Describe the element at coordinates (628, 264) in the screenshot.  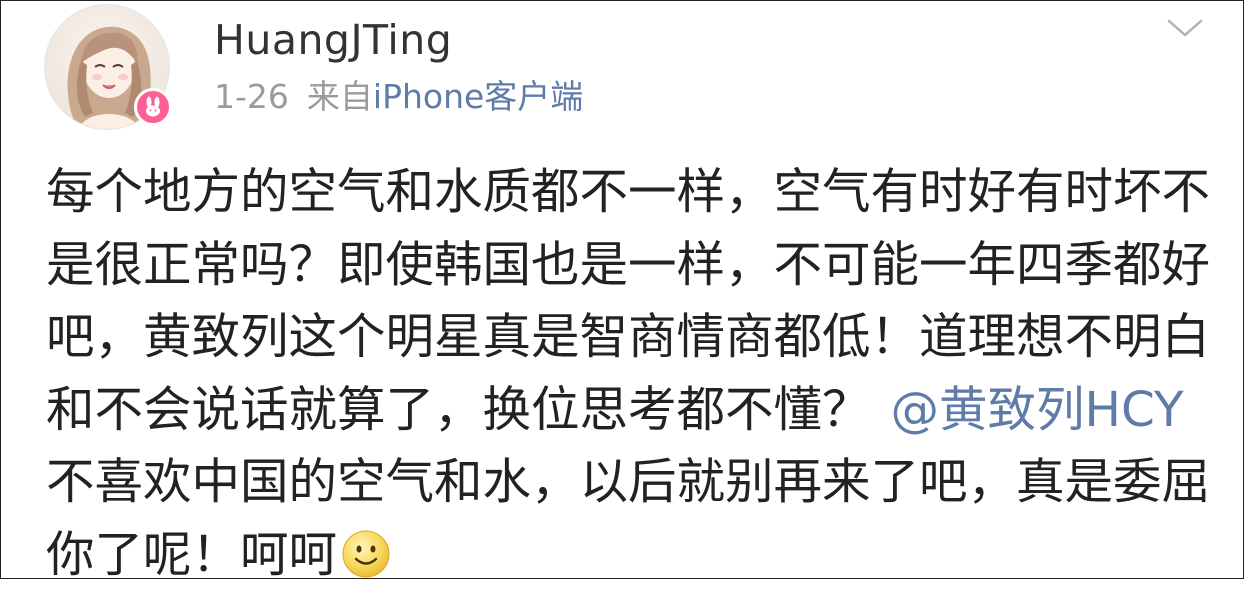
I see `post-line: 是很正常吗？即使韩国也是一样，不可能一年四季都好` at that location.